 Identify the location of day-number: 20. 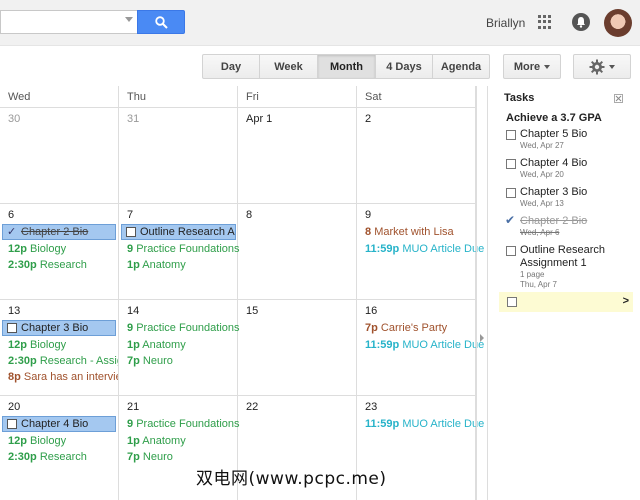
(14, 407).